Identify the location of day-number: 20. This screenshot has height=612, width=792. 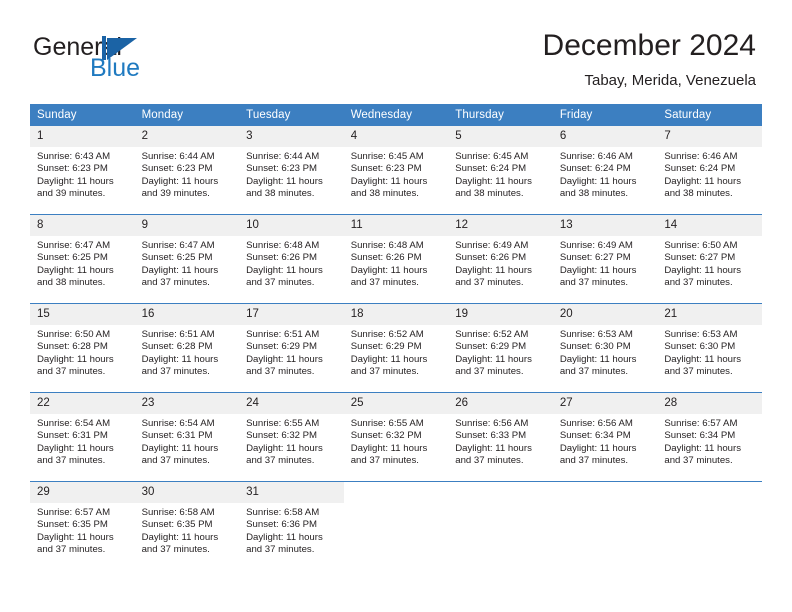
(605, 314).